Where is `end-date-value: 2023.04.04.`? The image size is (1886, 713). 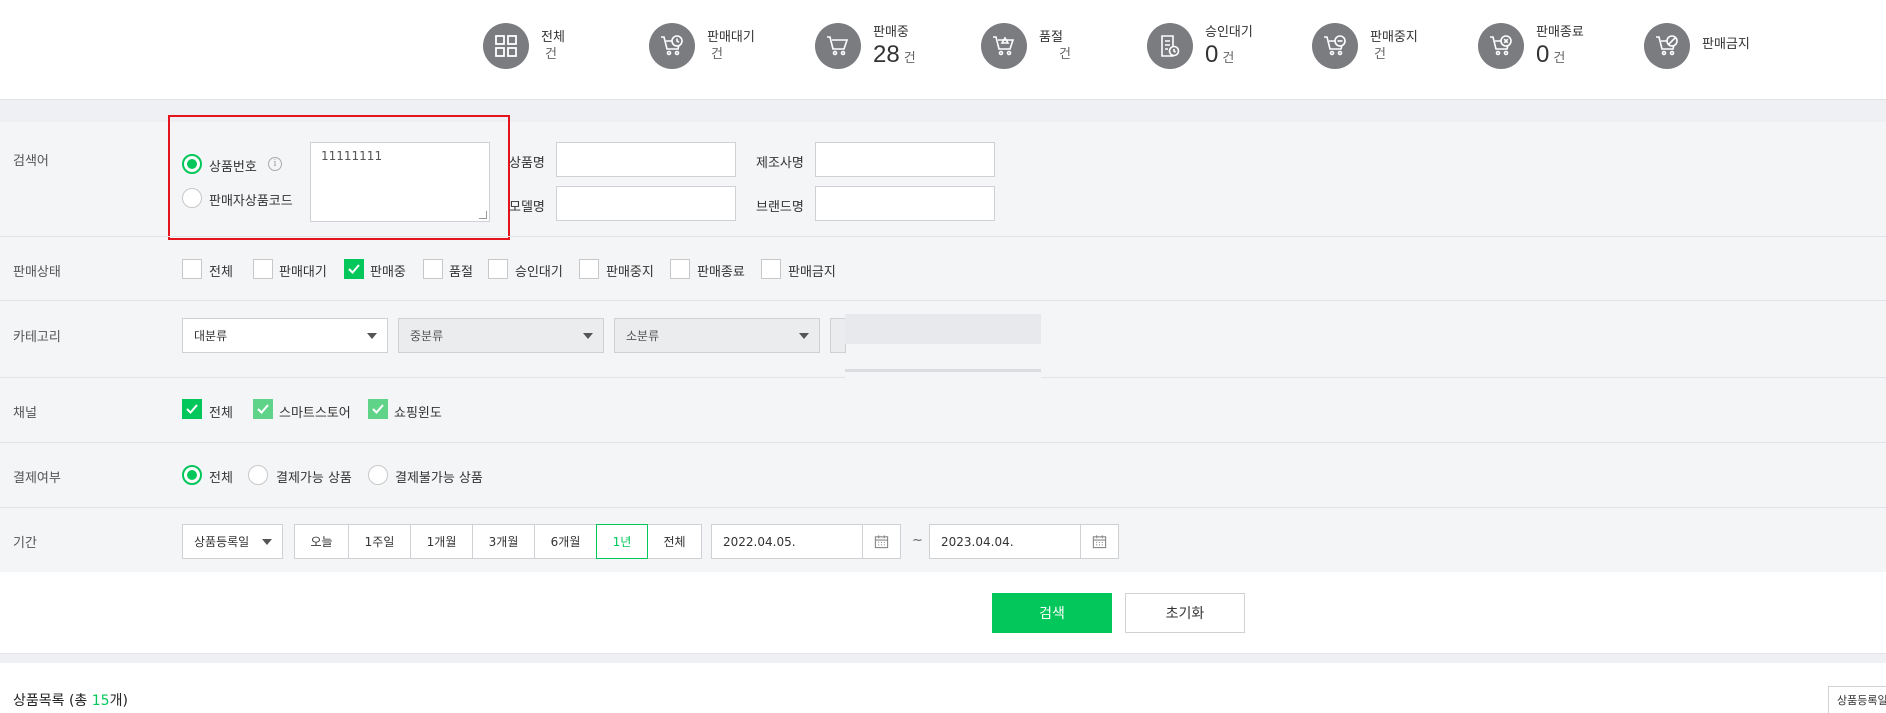
end-date-value: 2023.04.04. is located at coordinates (977, 541).